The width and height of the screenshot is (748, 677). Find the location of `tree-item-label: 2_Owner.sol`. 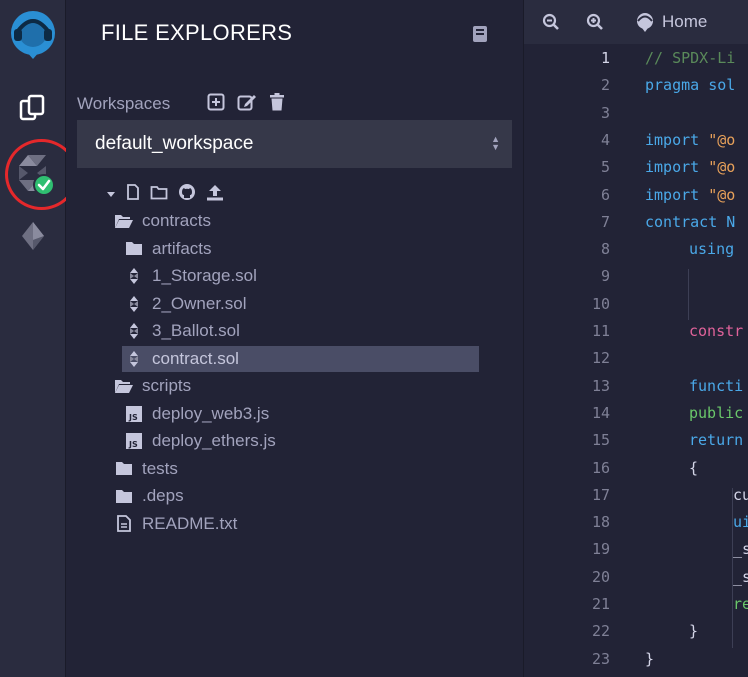

tree-item-label: 2_Owner.sol is located at coordinates (199, 303).